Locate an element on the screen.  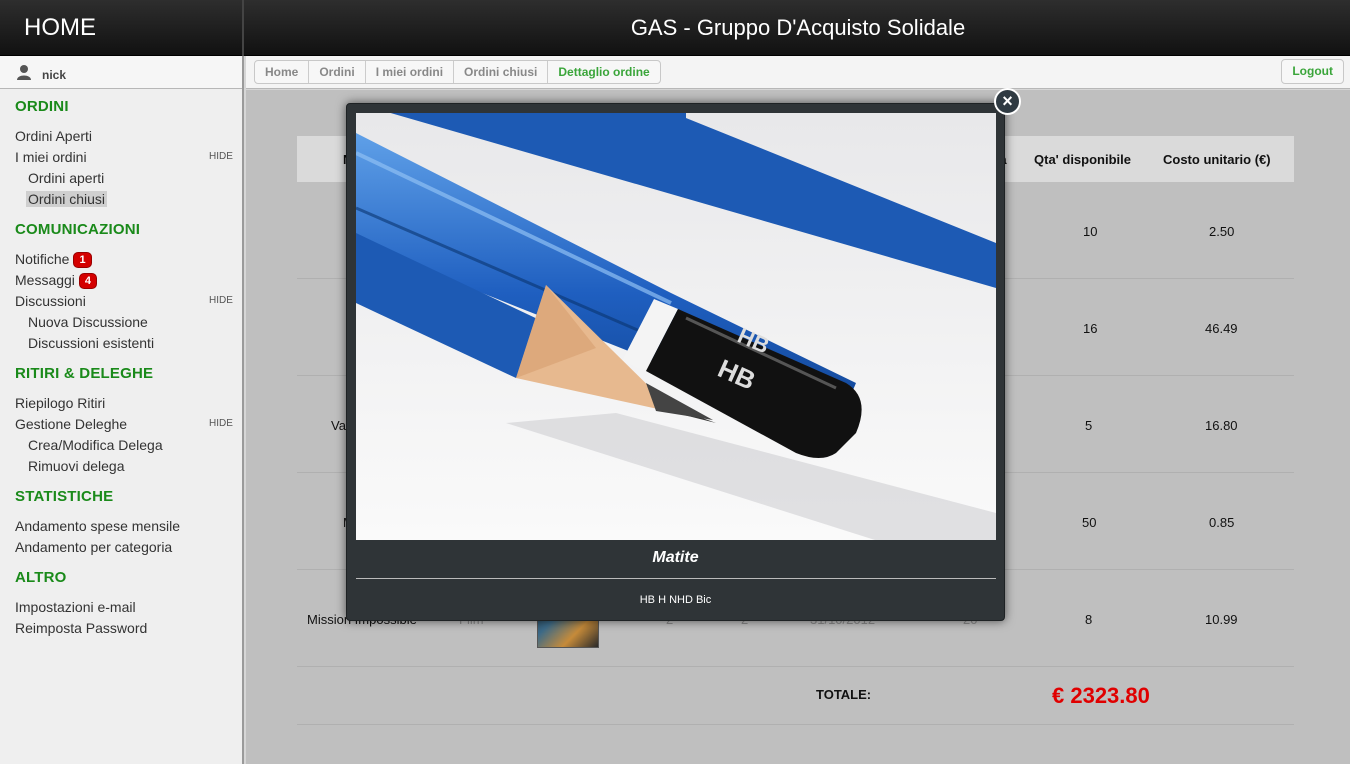
caption-divider is located at coordinates (676, 578).